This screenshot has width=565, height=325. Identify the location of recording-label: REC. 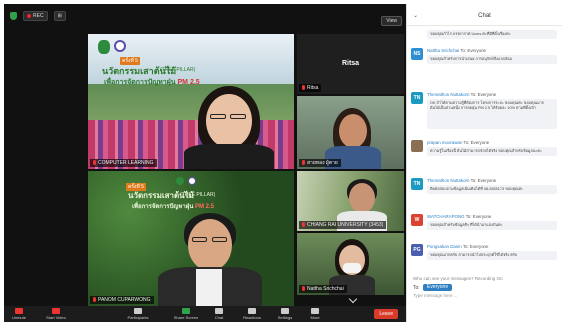
(38, 16).